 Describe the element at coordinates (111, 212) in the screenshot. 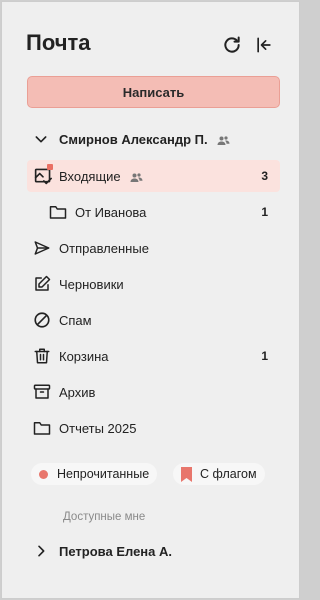

I see `folder-label: От Иванова` at that location.